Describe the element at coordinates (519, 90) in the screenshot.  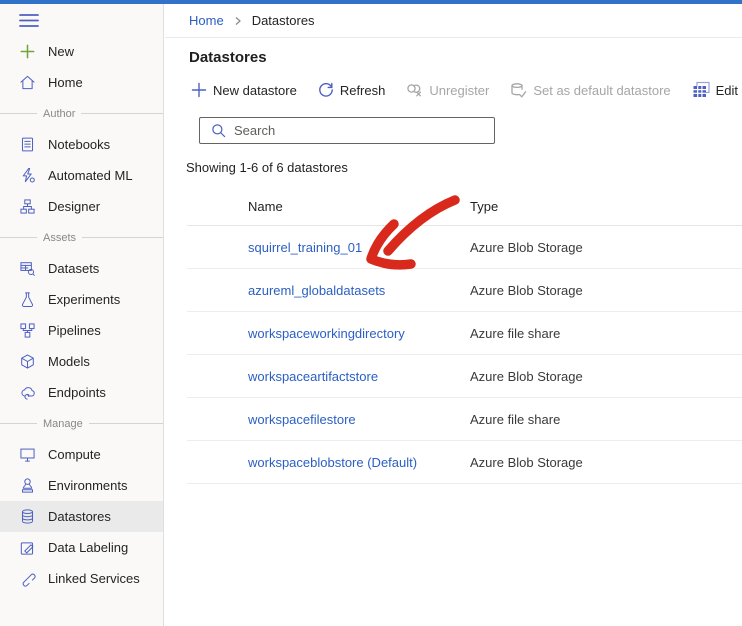
I see `set-default-icon` at that location.